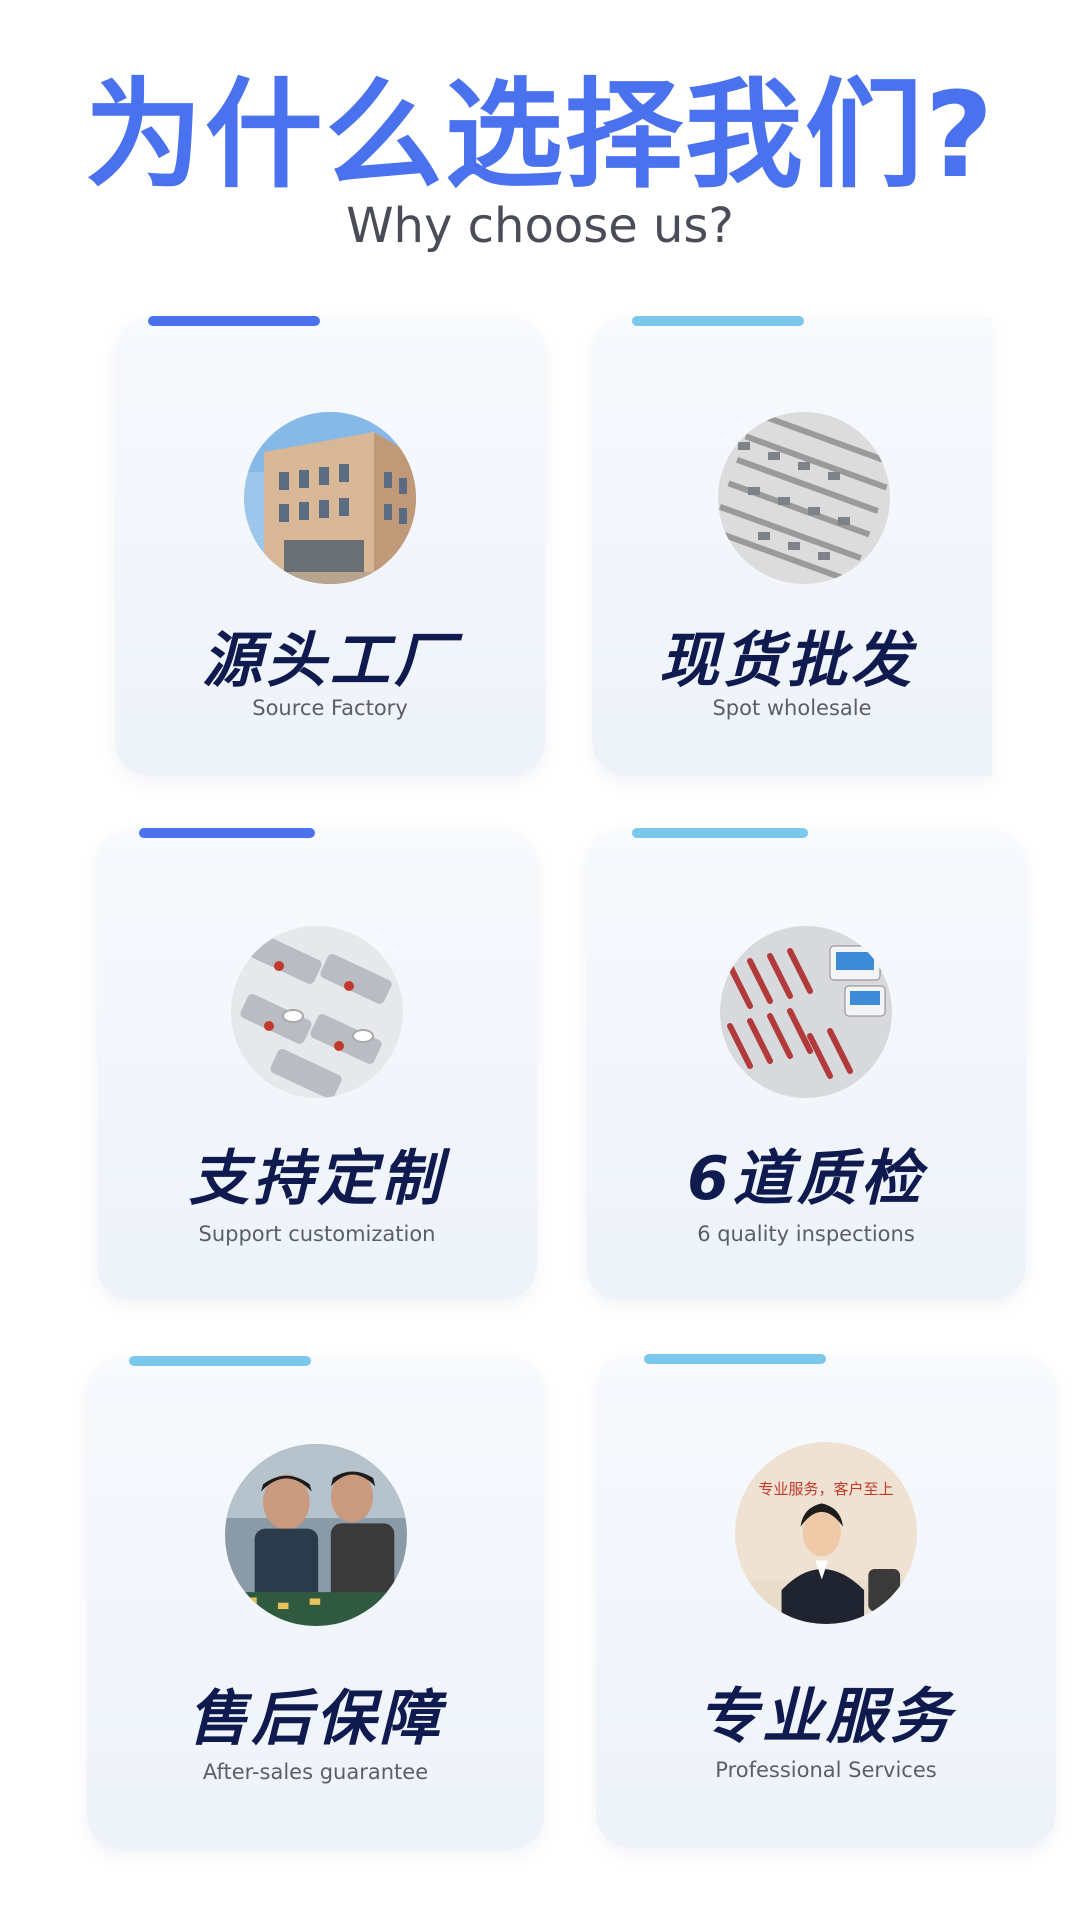  What do you see at coordinates (330, 708) in the screenshot?
I see `feature-subtitle: Source Factory` at bounding box center [330, 708].